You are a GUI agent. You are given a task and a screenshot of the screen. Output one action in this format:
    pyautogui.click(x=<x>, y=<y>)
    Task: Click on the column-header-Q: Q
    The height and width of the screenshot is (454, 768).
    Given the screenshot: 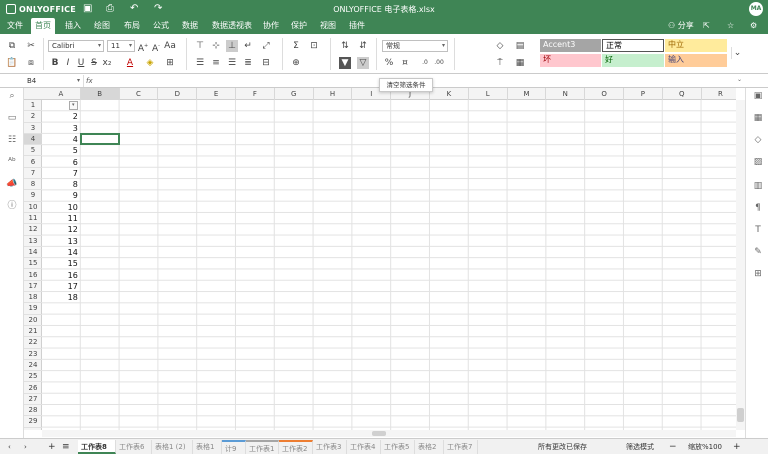 What is the action you would take?
    pyautogui.click(x=682, y=94)
    